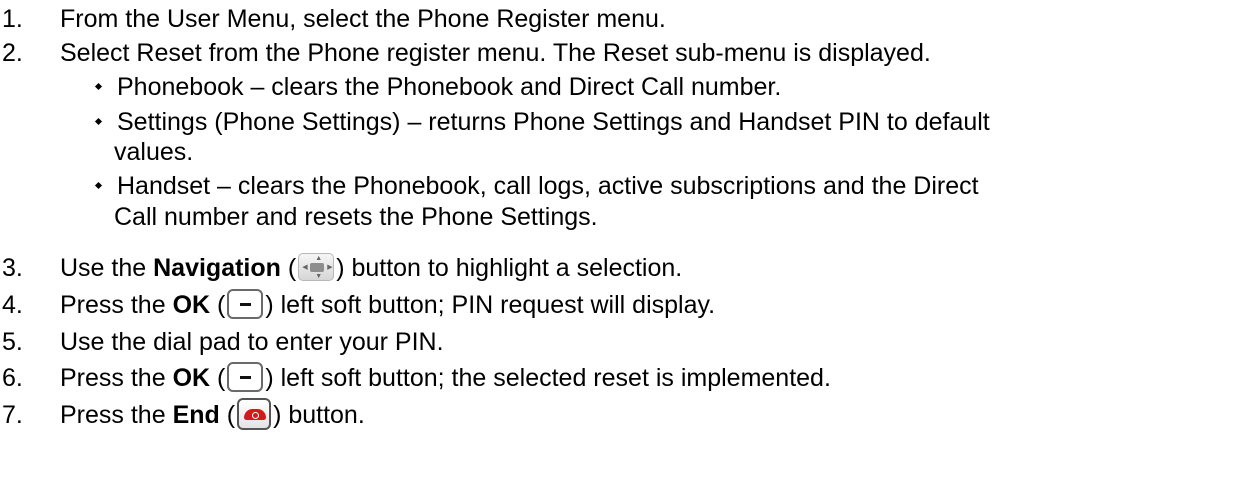 This screenshot has width=1247, height=493. I want to click on step-text: Use the dial pad to enter your PIN., so click(252, 342).